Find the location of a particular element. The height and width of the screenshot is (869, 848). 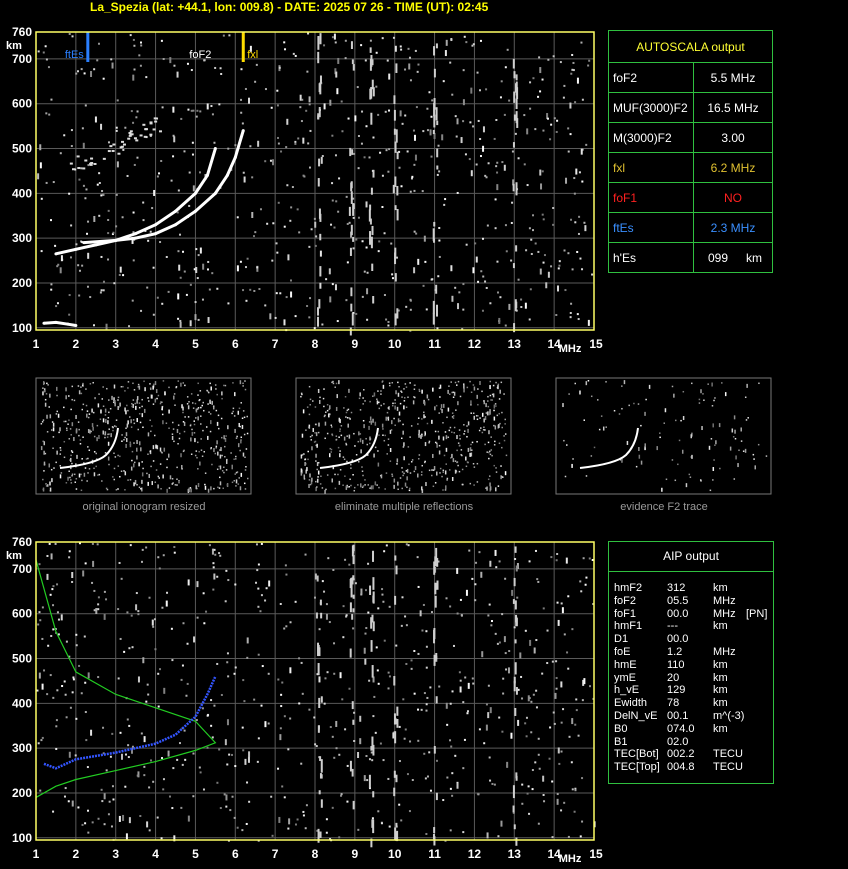

aip-unit: km is located at coordinates (720, 588).